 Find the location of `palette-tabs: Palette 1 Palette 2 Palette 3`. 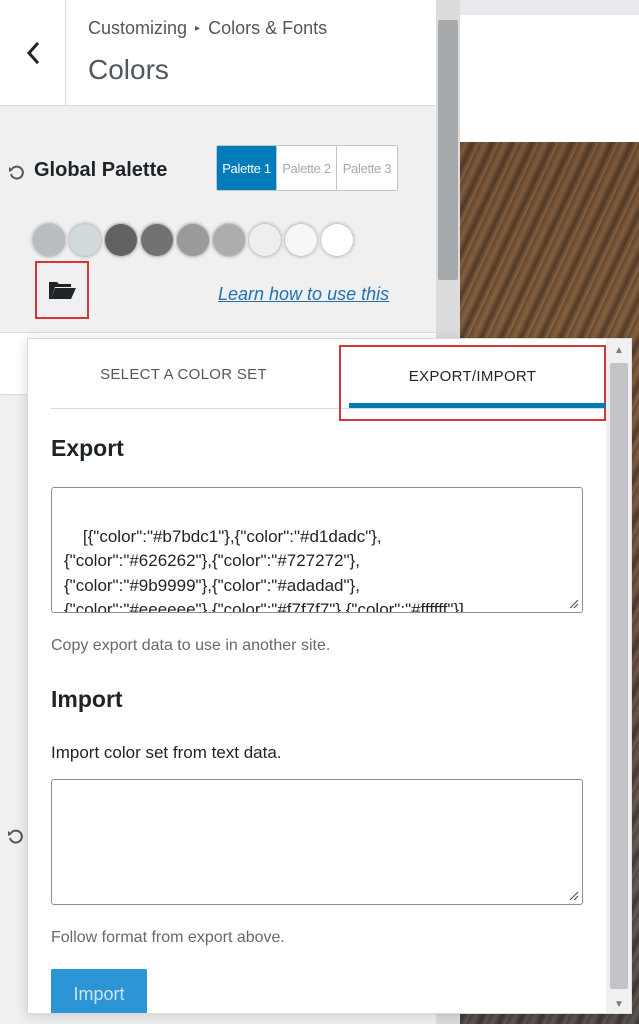

palette-tabs: Palette 1 Palette 2 Palette 3 is located at coordinates (307, 168).